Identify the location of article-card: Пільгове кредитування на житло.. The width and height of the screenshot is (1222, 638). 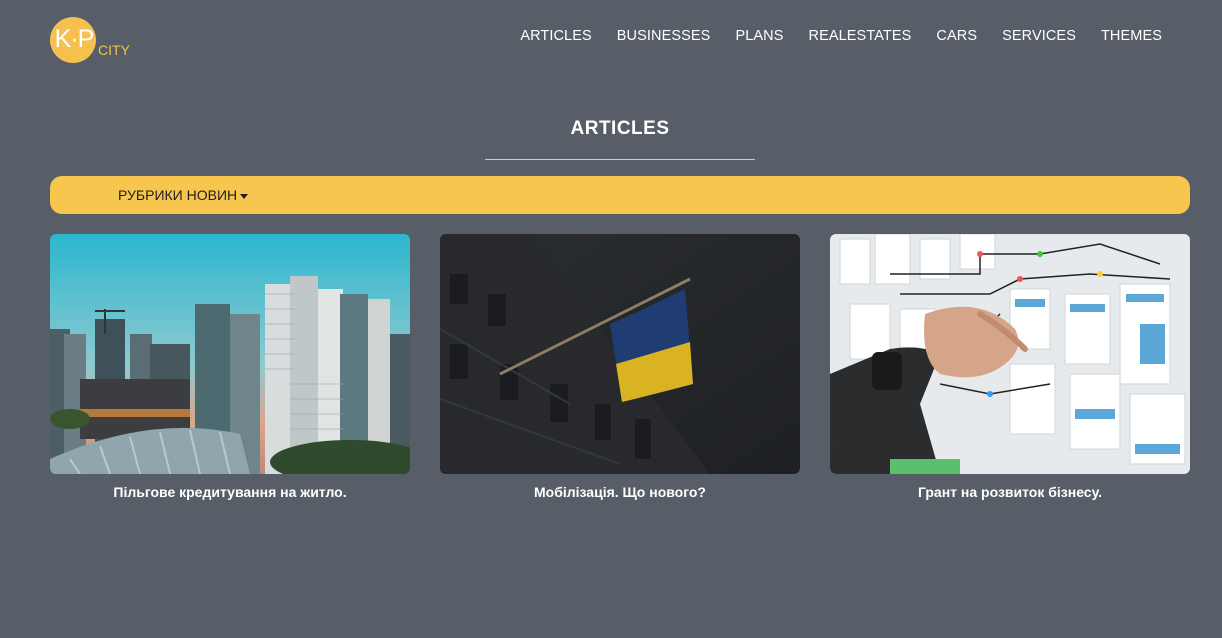
(230, 367).